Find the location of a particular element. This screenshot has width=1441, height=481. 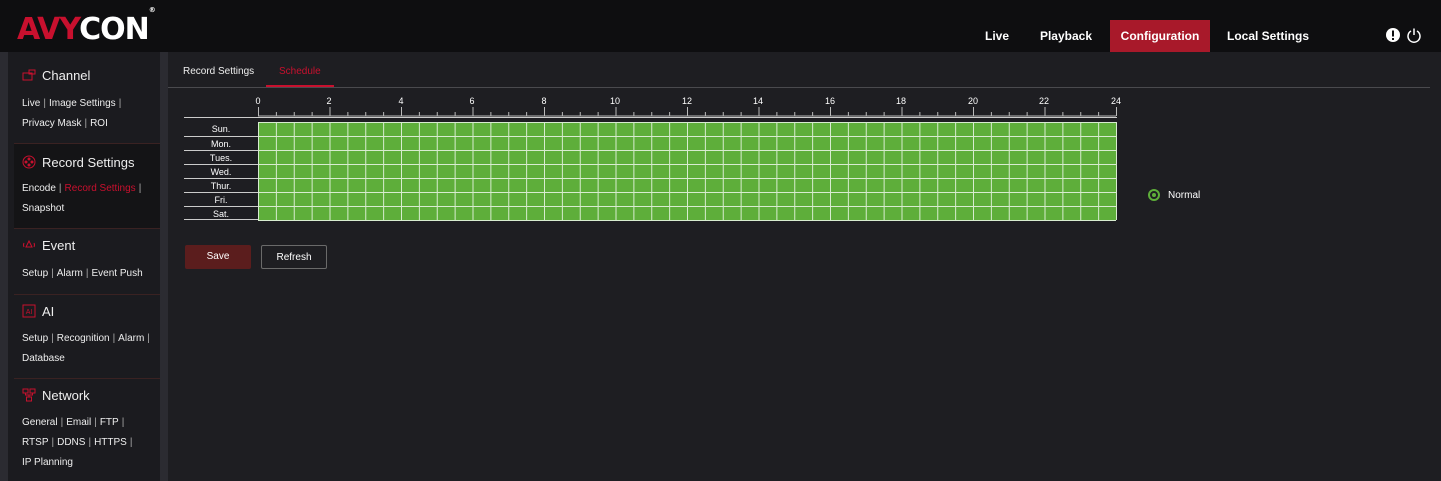

hour-label: 20 is located at coordinates (972, 101).